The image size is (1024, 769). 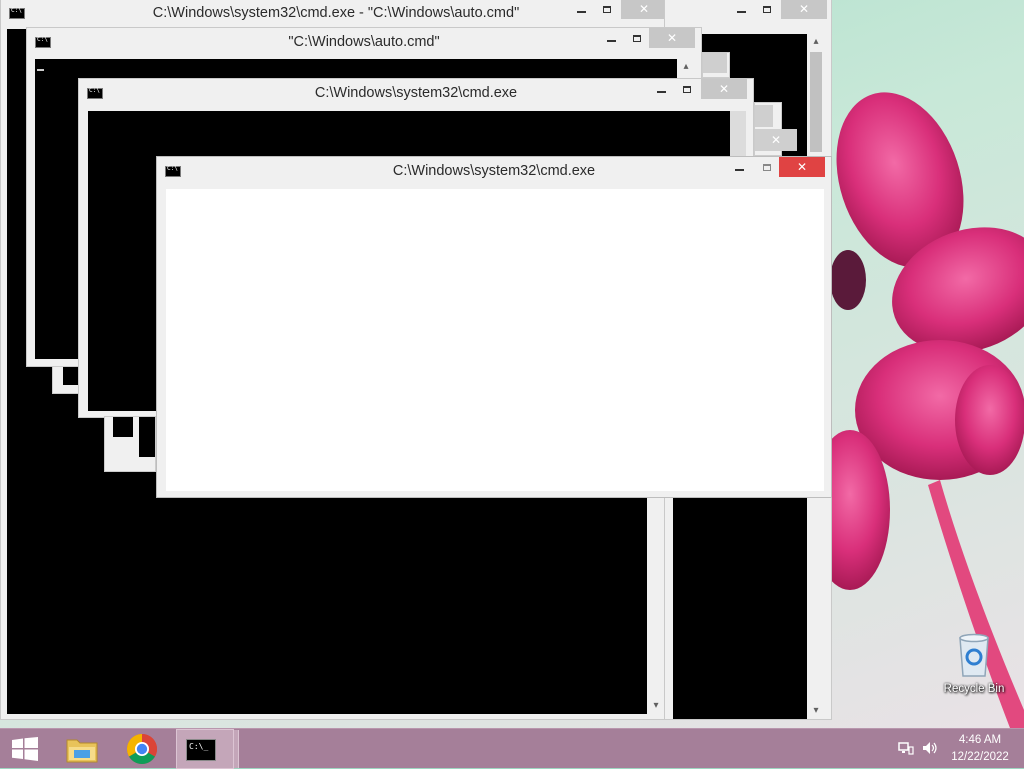 What do you see at coordinates (40, 70) in the screenshot?
I see `text-cursor` at bounding box center [40, 70].